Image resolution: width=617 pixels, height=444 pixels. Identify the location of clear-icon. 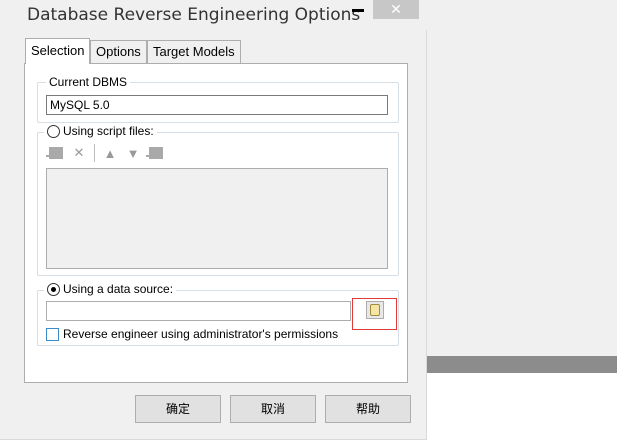
(156, 153).